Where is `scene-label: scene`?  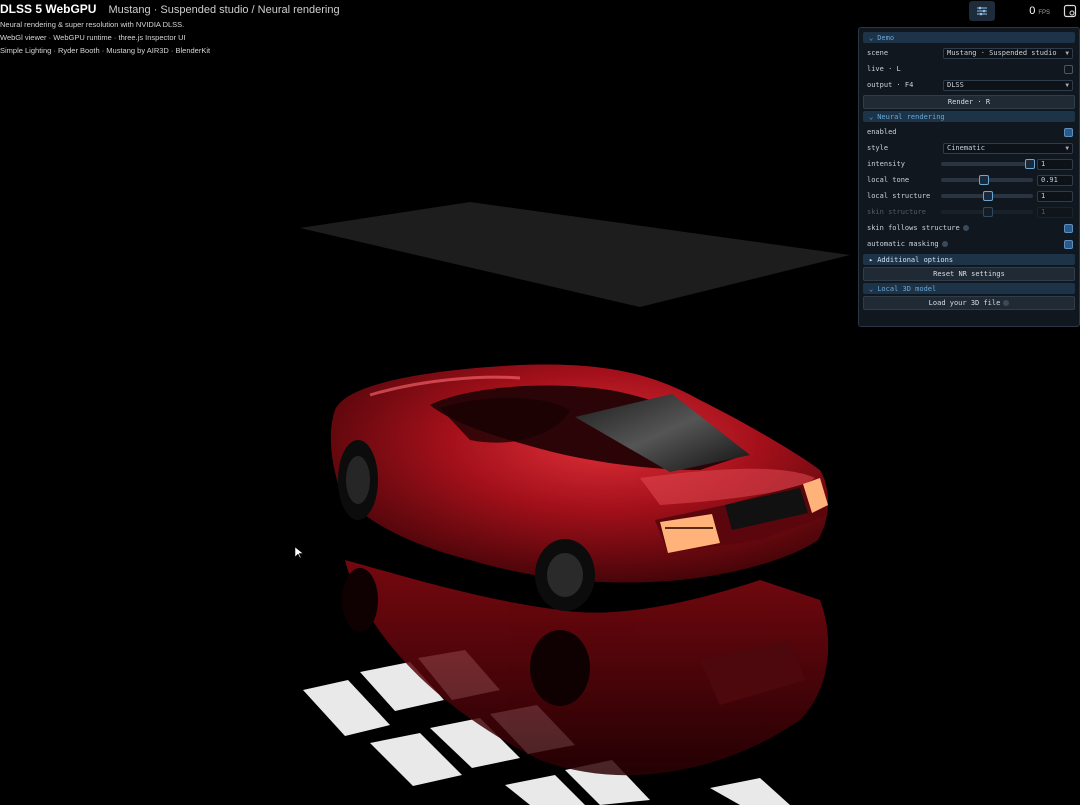 scene-label: scene is located at coordinates (878, 53).